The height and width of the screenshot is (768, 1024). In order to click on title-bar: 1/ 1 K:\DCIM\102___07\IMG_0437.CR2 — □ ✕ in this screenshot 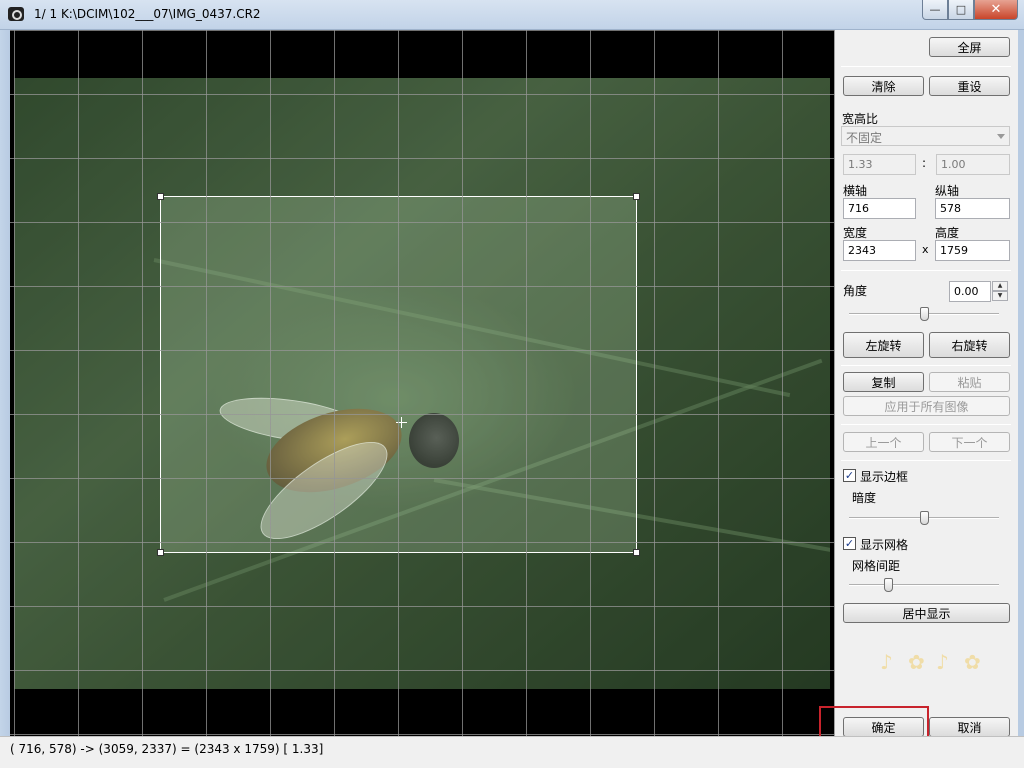, I will do `click(512, 15)`.